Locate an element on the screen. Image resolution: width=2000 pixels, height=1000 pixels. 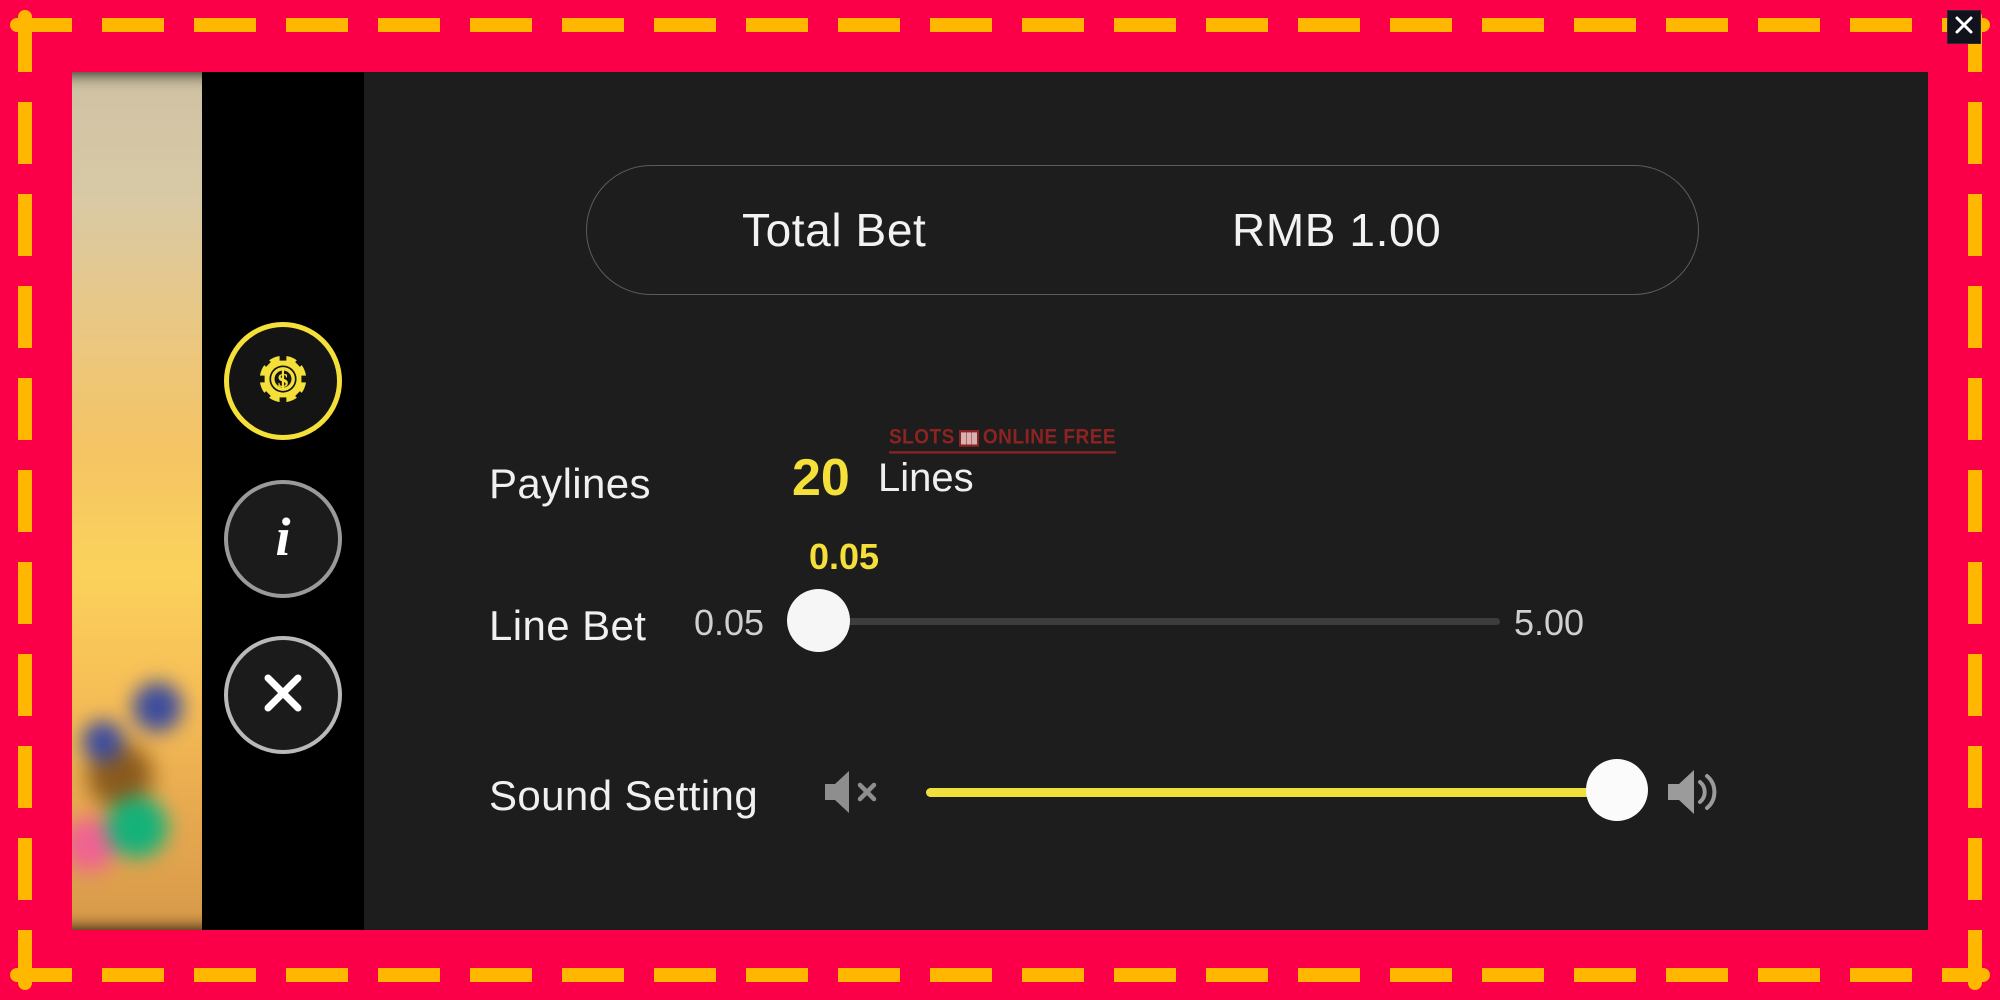
line-bet-label: Line Bet is located at coordinates (568, 625).